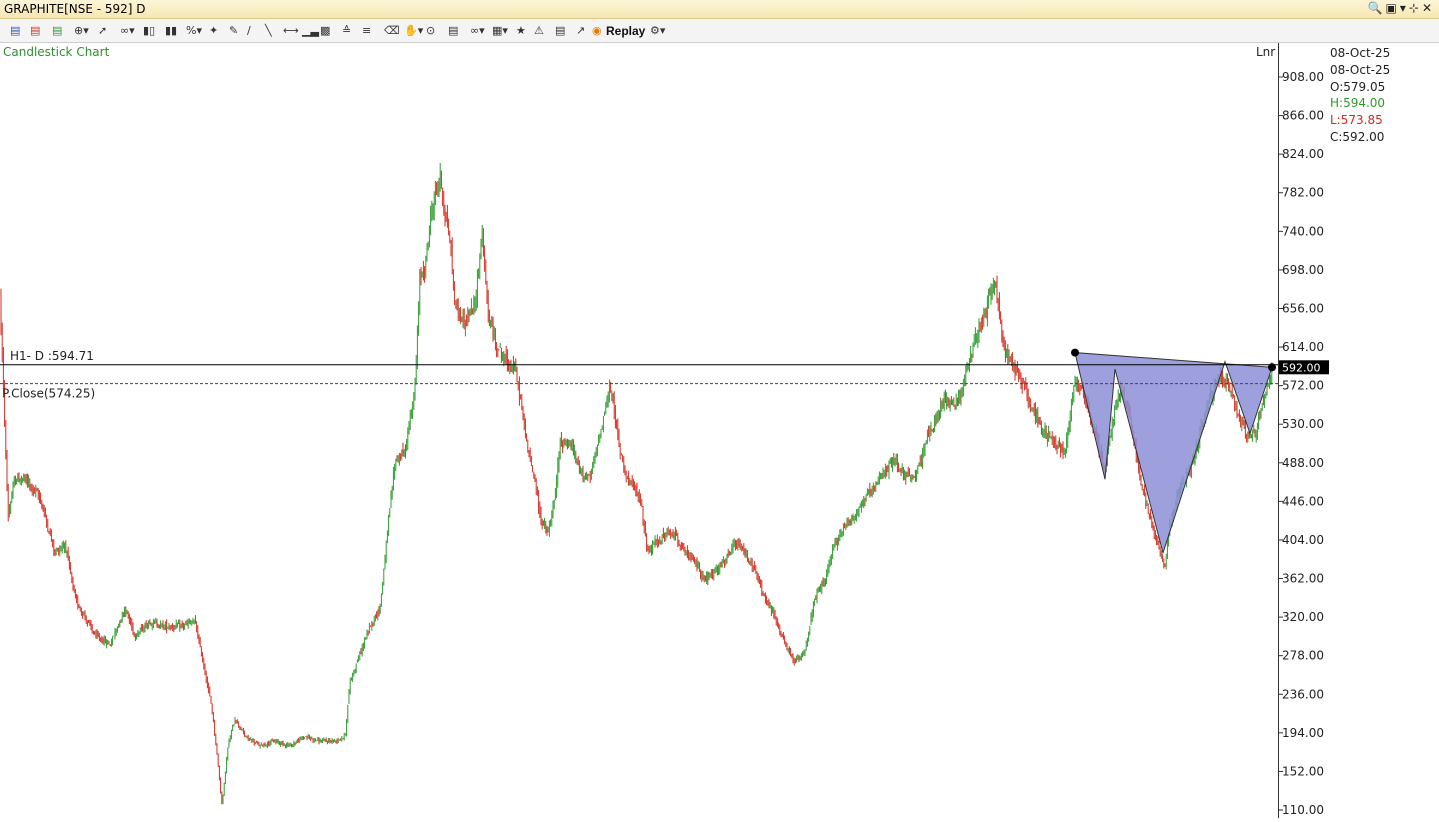 The height and width of the screenshot is (822, 1439). What do you see at coordinates (249, 31) in the screenshot?
I see `ruler-icon: ∕` at bounding box center [249, 31].